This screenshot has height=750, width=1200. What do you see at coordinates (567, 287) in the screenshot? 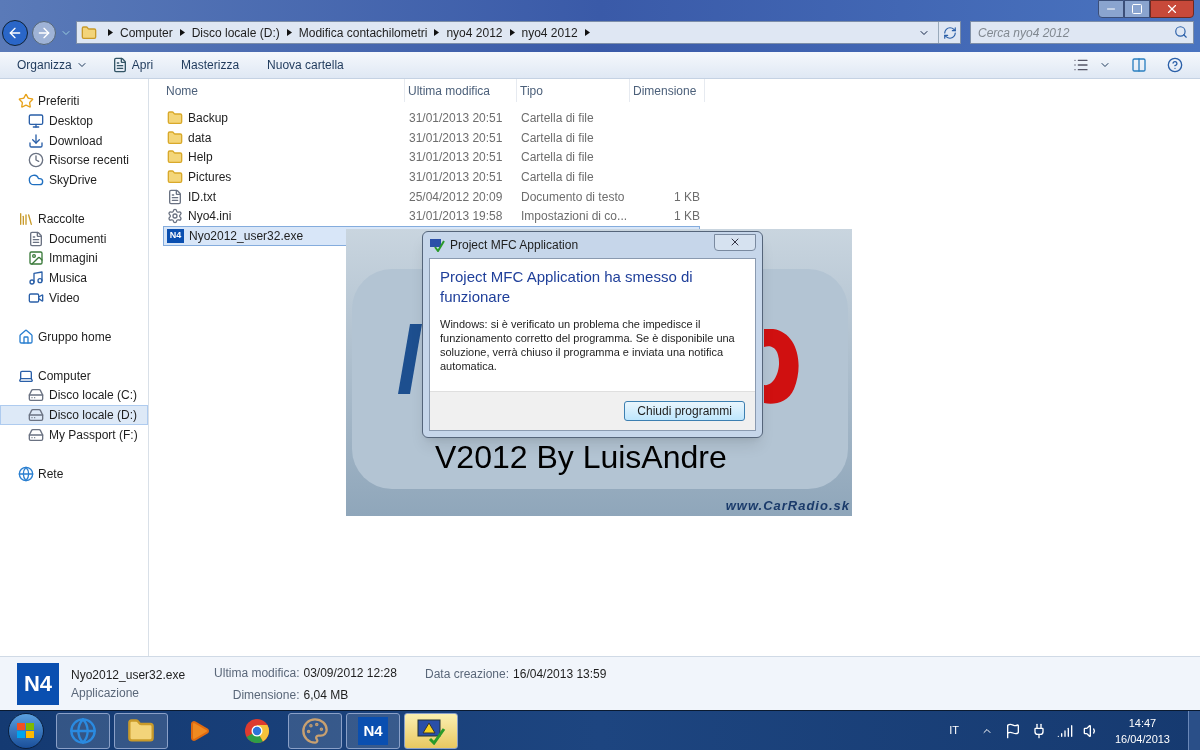
I see `dialog-heading: Project MFC Application ha smesso di funzionare` at bounding box center [567, 287].